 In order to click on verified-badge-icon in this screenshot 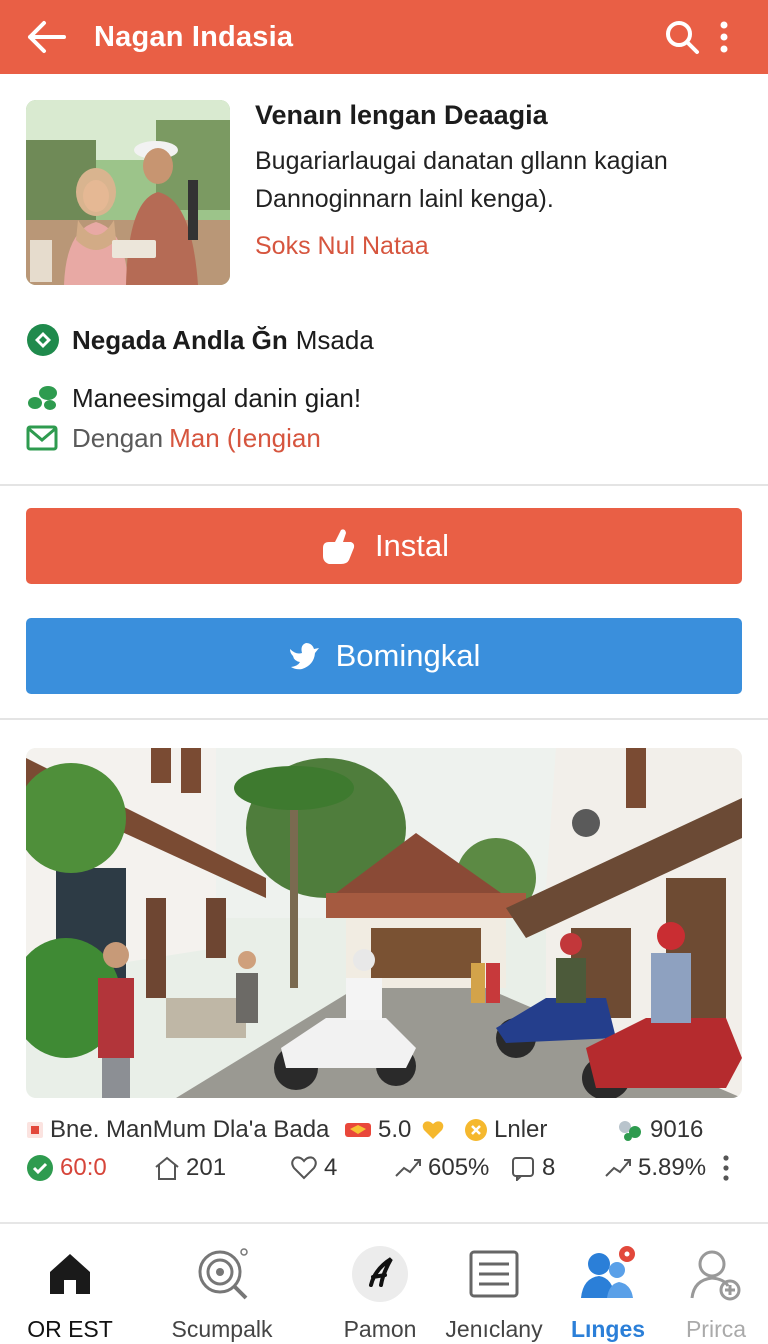, I will do `click(44, 340)`.